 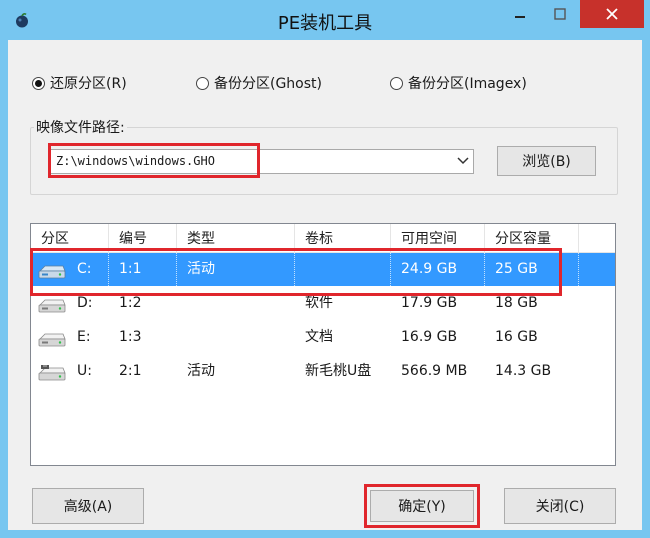 What do you see at coordinates (319, 303) in the screenshot?
I see `cell-label: 软件` at bounding box center [319, 303].